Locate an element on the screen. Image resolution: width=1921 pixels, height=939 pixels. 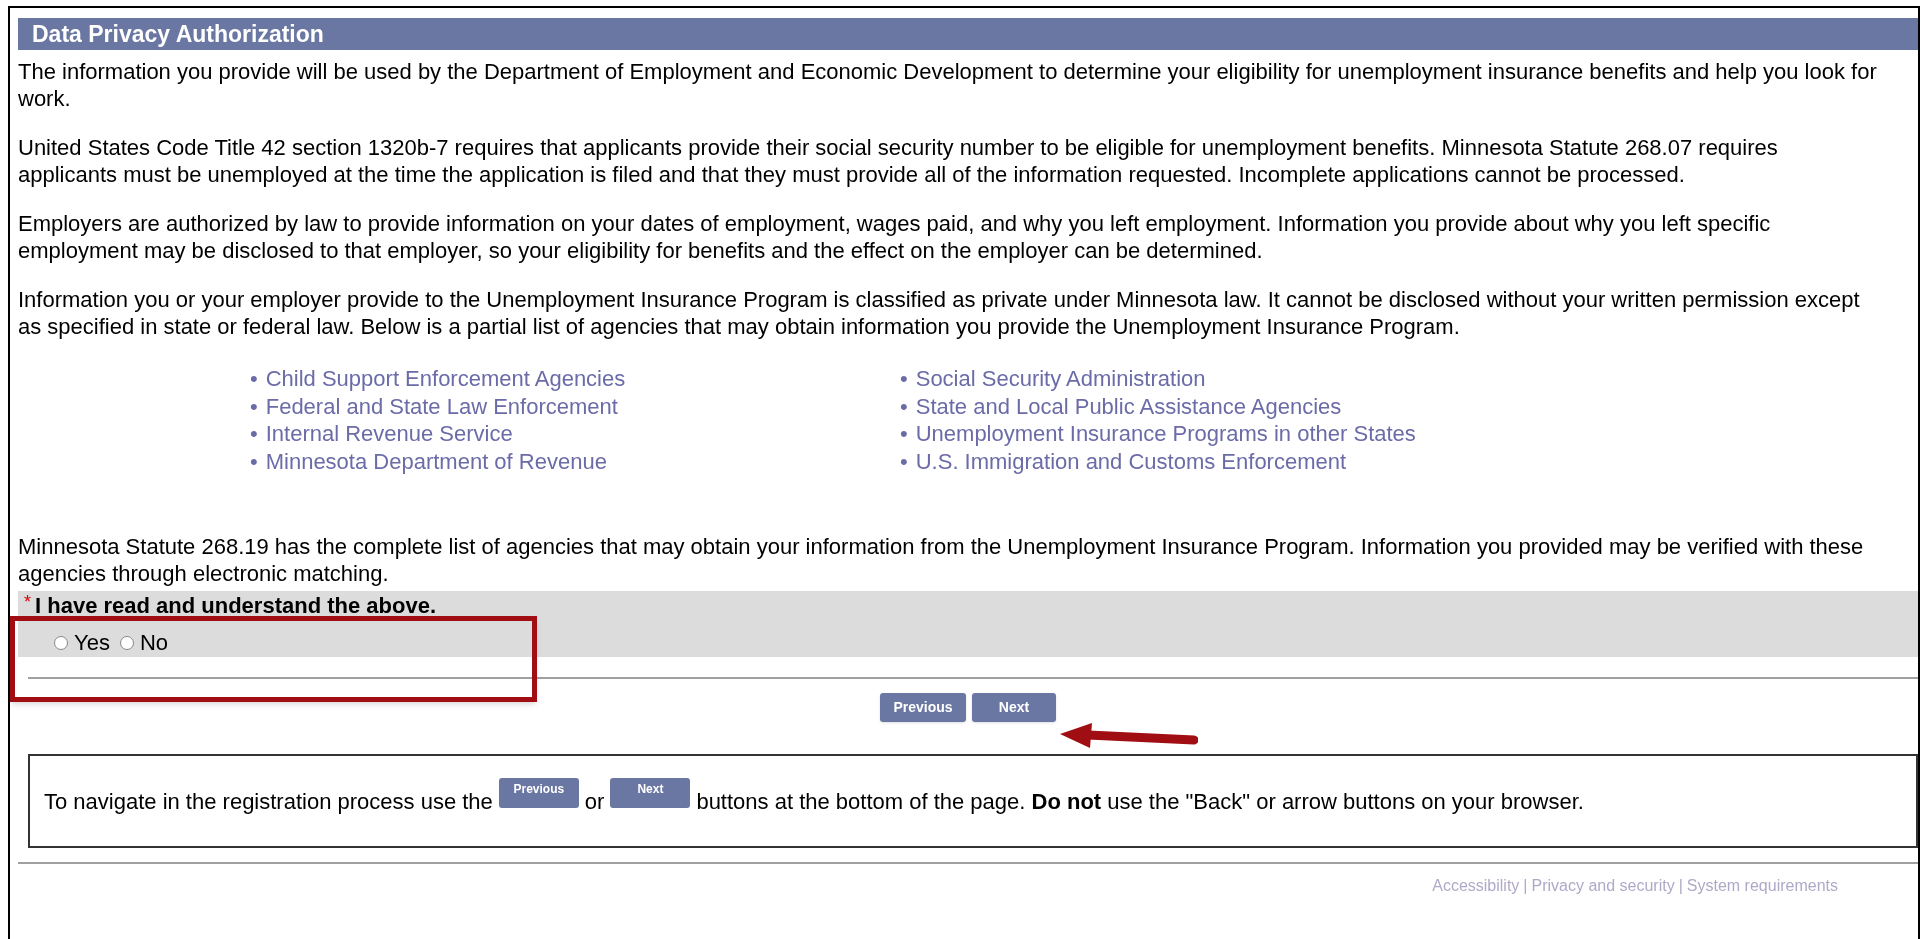
agency-link: Unemployment Insurance Programs in other States is located at coordinates (1165, 434).